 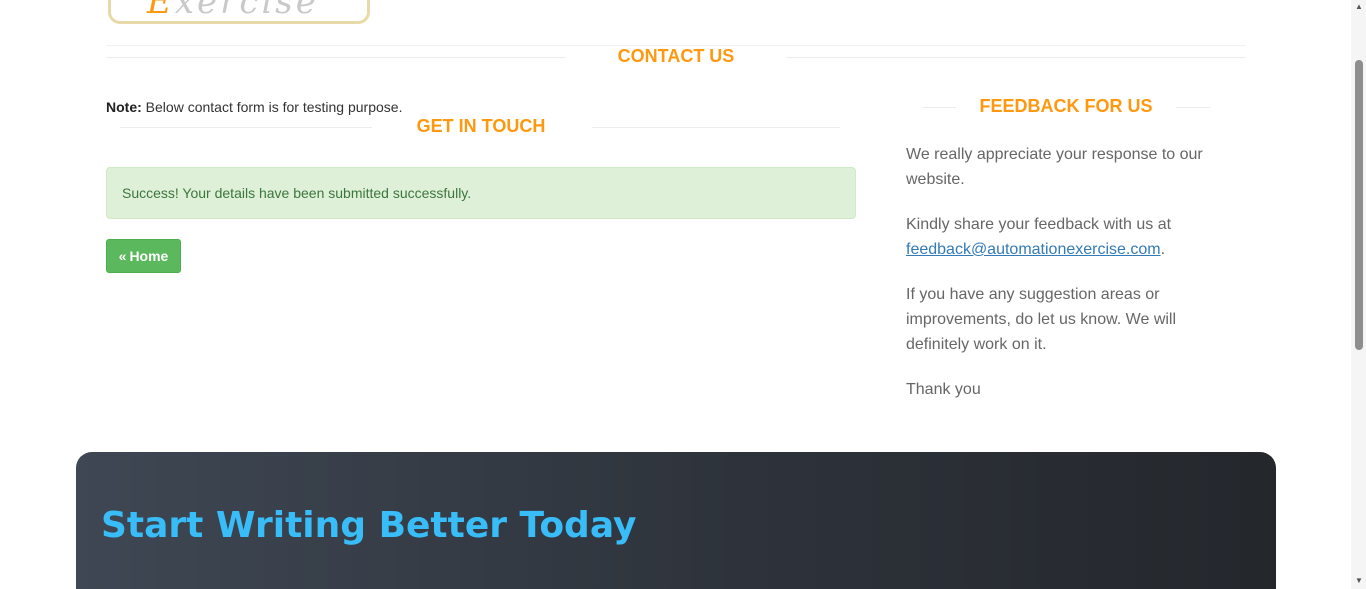 What do you see at coordinates (246, 11) in the screenshot?
I see `logo-rest: xercise` at bounding box center [246, 11].